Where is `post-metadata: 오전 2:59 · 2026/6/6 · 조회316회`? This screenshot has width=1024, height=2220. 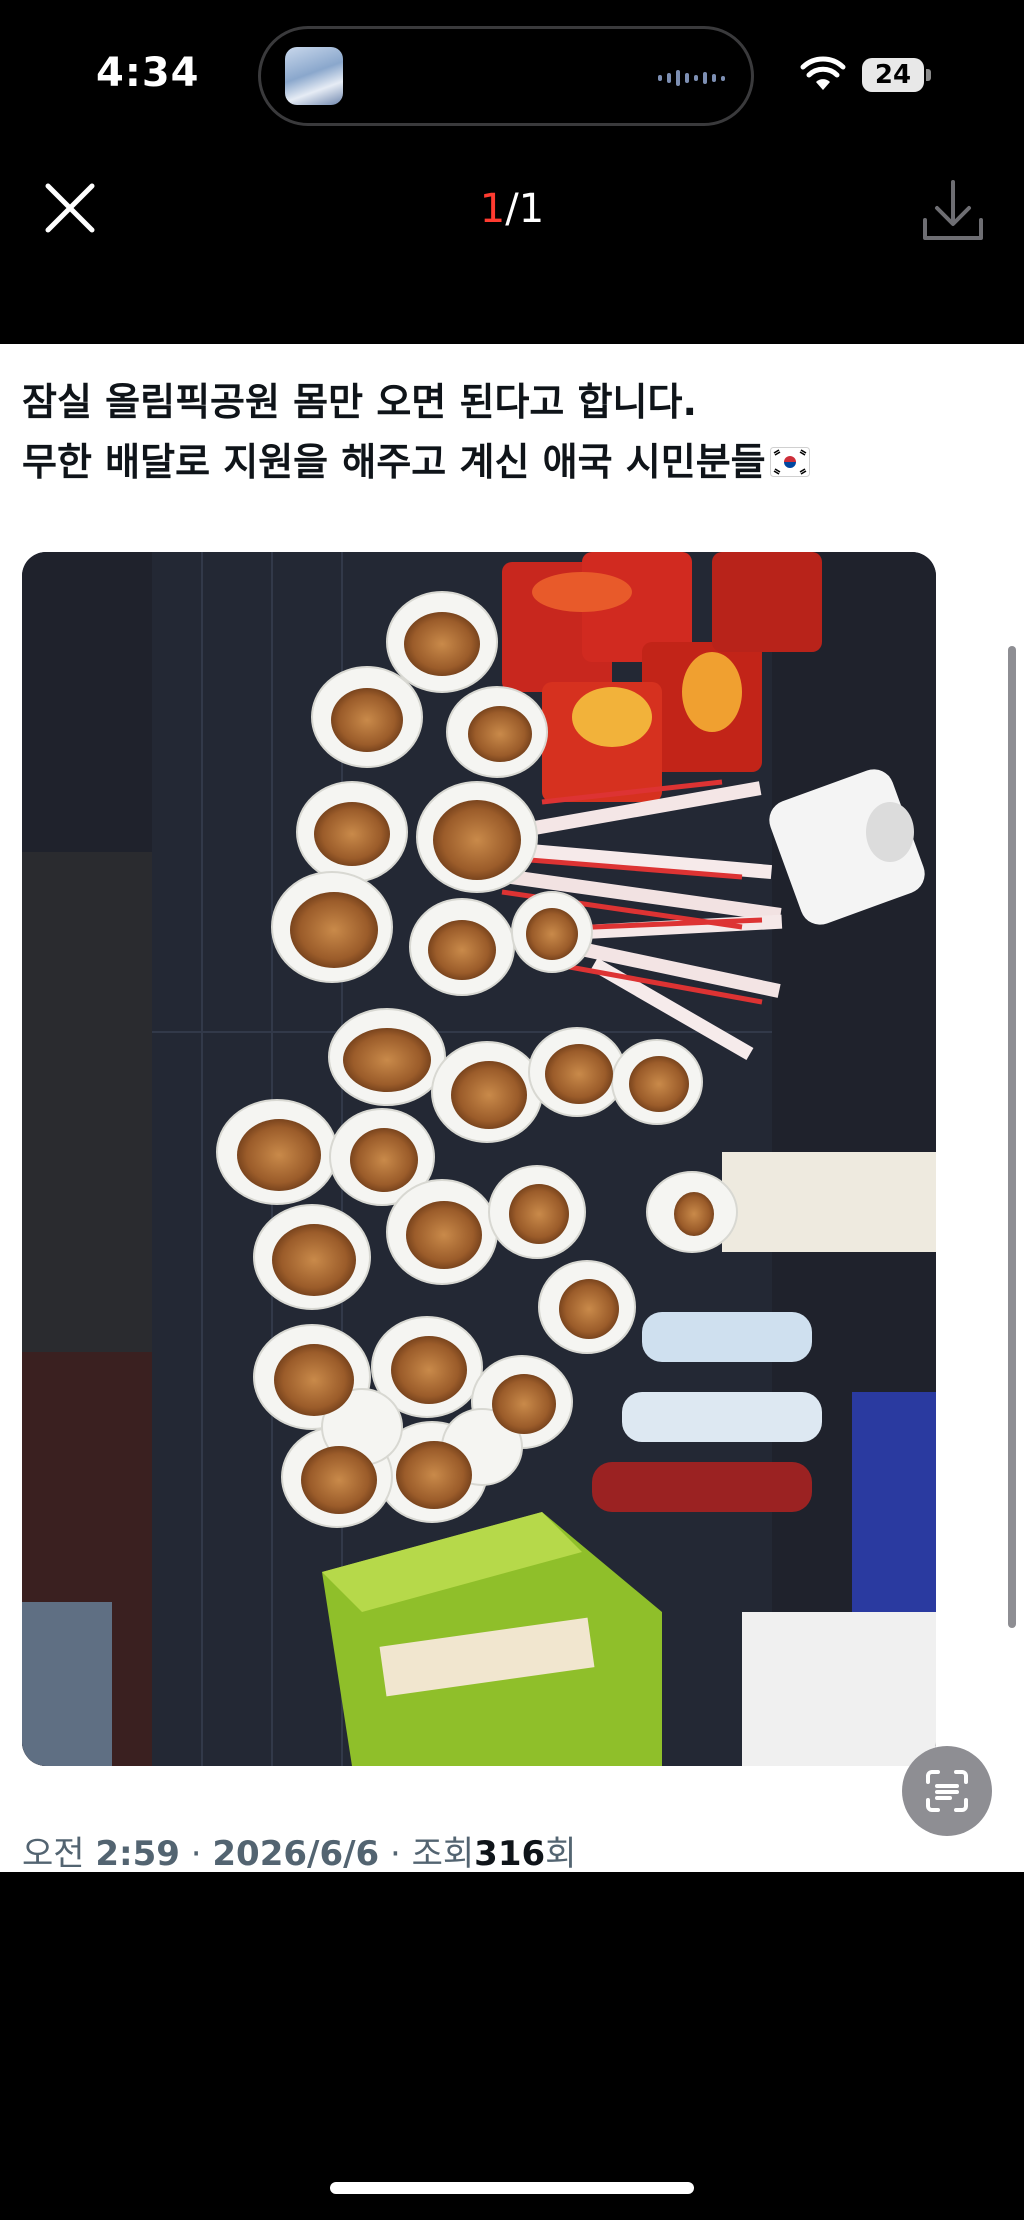 post-metadata: 오전 2:59 · 2026/6/6 · 조회316회 is located at coordinates (299, 1849).